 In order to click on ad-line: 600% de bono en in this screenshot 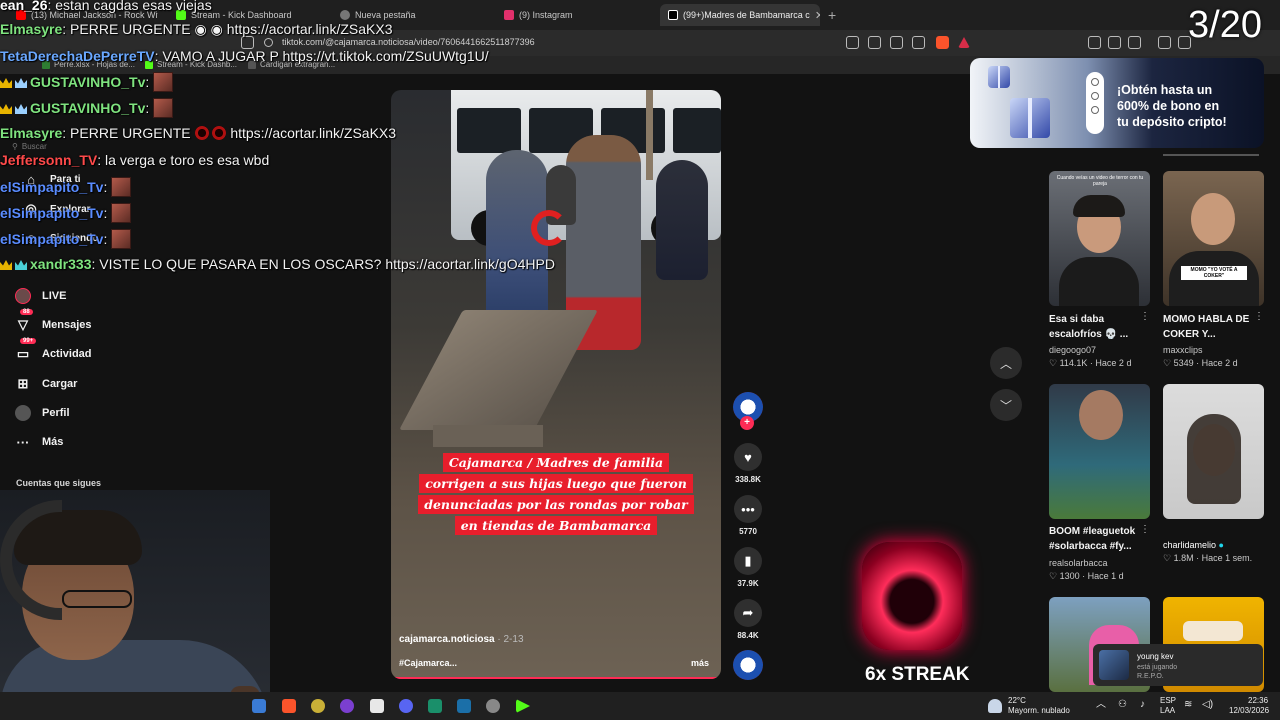, I will do `click(1168, 106)`.